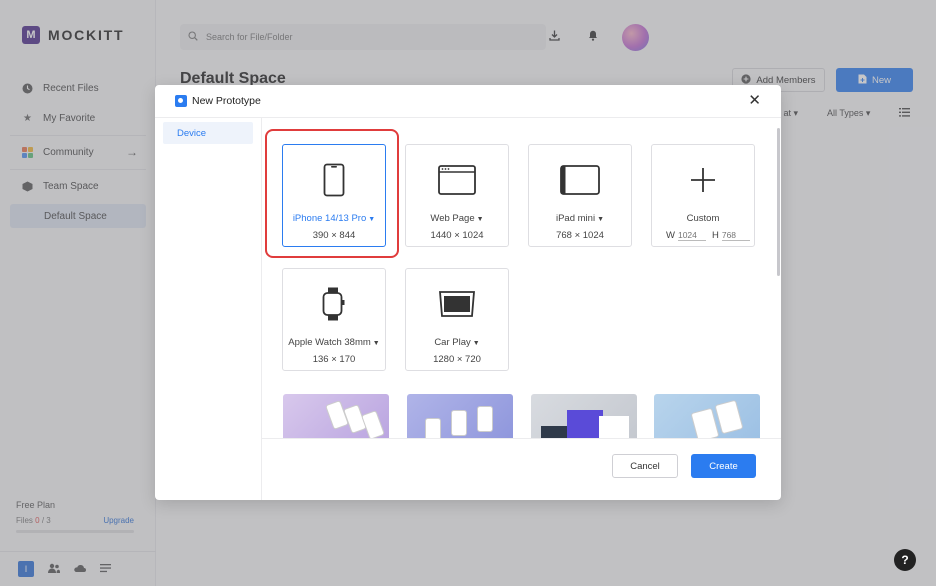 The image size is (936, 586). What do you see at coordinates (457, 359) in the screenshot?
I see `device-dims: 1280 × 720` at bounding box center [457, 359].